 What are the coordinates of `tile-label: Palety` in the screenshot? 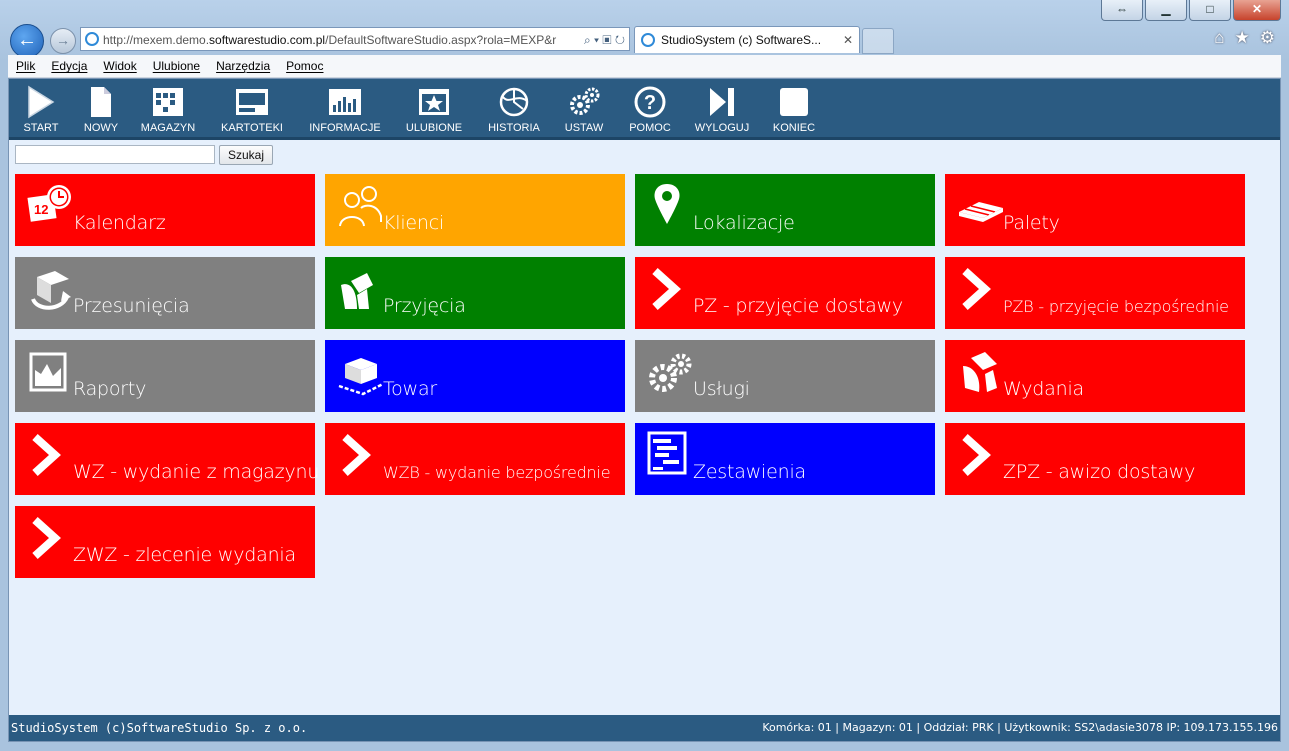 It's located at (1031, 223).